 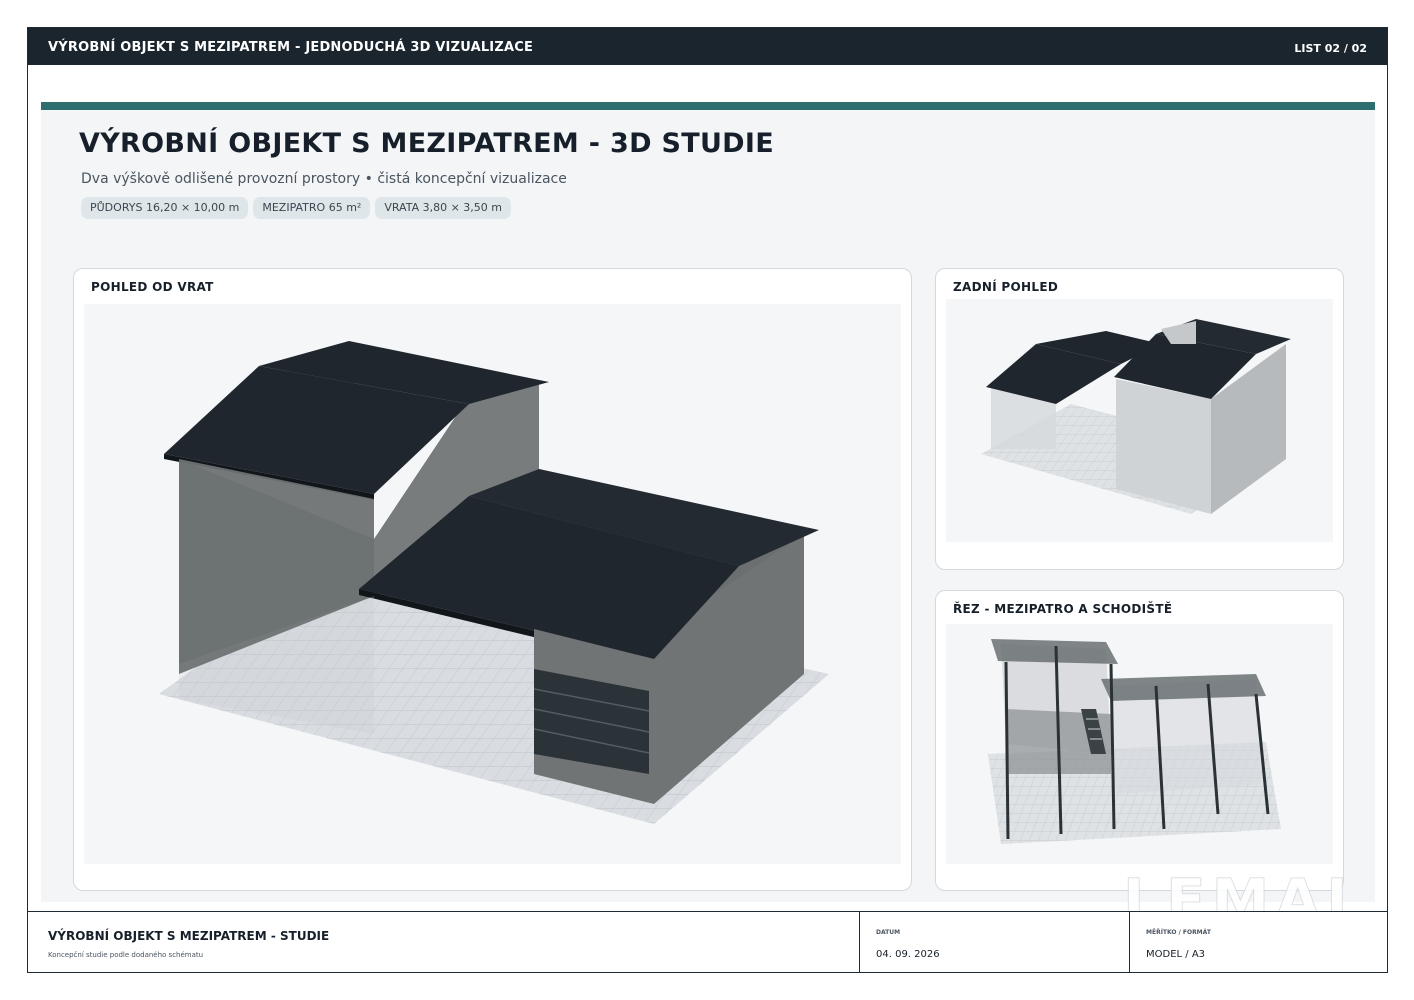 What do you see at coordinates (1178, 932) in the screenshot?
I see `scale-label: MĚŘÍTKO / FORMÁT` at bounding box center [1178, 932].